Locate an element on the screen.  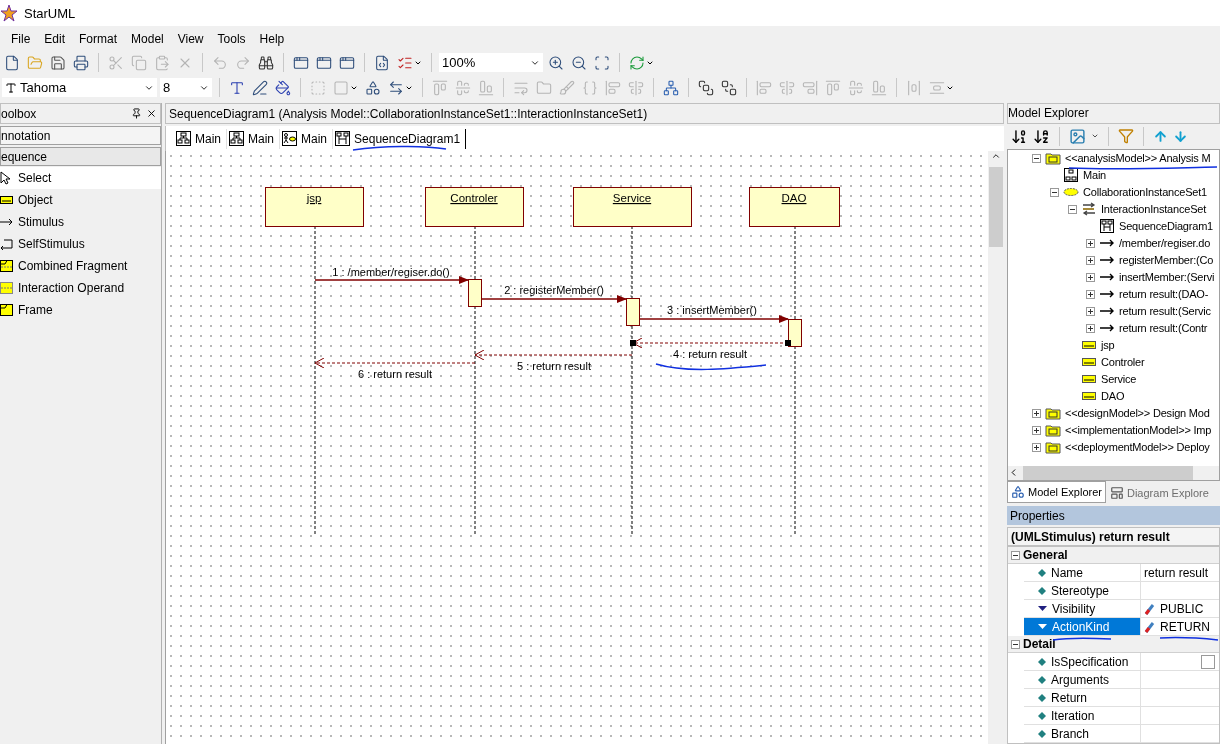
explorer-tab: Diagram Explore is located at coordinates (1159, 492).